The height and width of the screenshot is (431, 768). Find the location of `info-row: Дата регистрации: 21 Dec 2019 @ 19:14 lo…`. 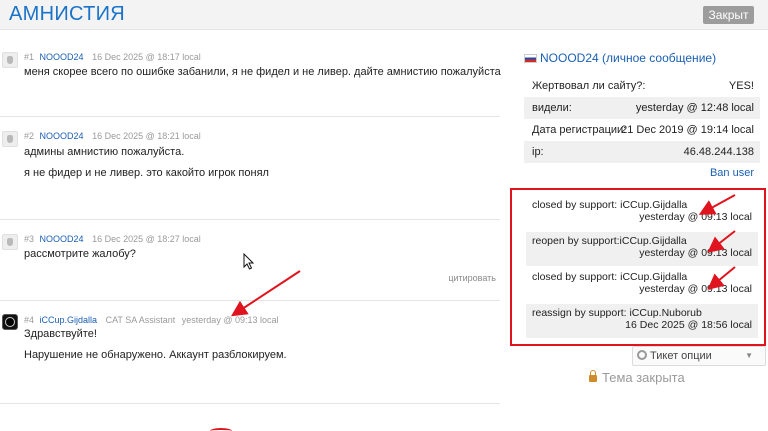

info-row: Дата регистрации: 21 Dec 2019 @ 19:14 lo… is located at coordinates (642, 130).